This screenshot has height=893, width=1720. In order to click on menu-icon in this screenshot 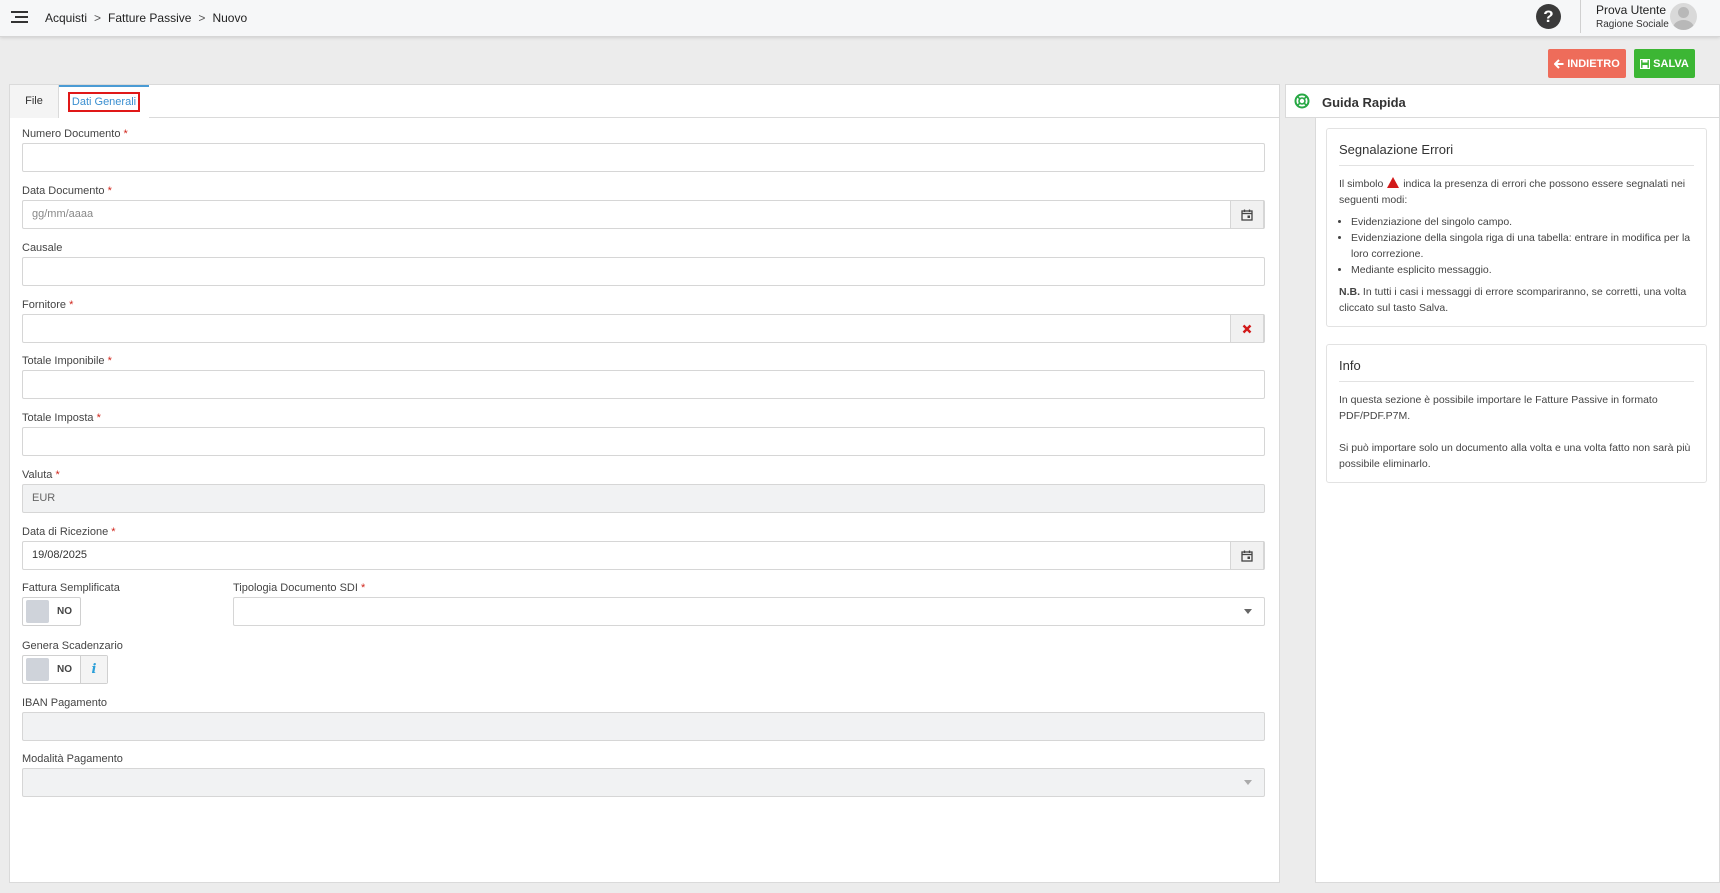, I will do `click(19, 18)`.